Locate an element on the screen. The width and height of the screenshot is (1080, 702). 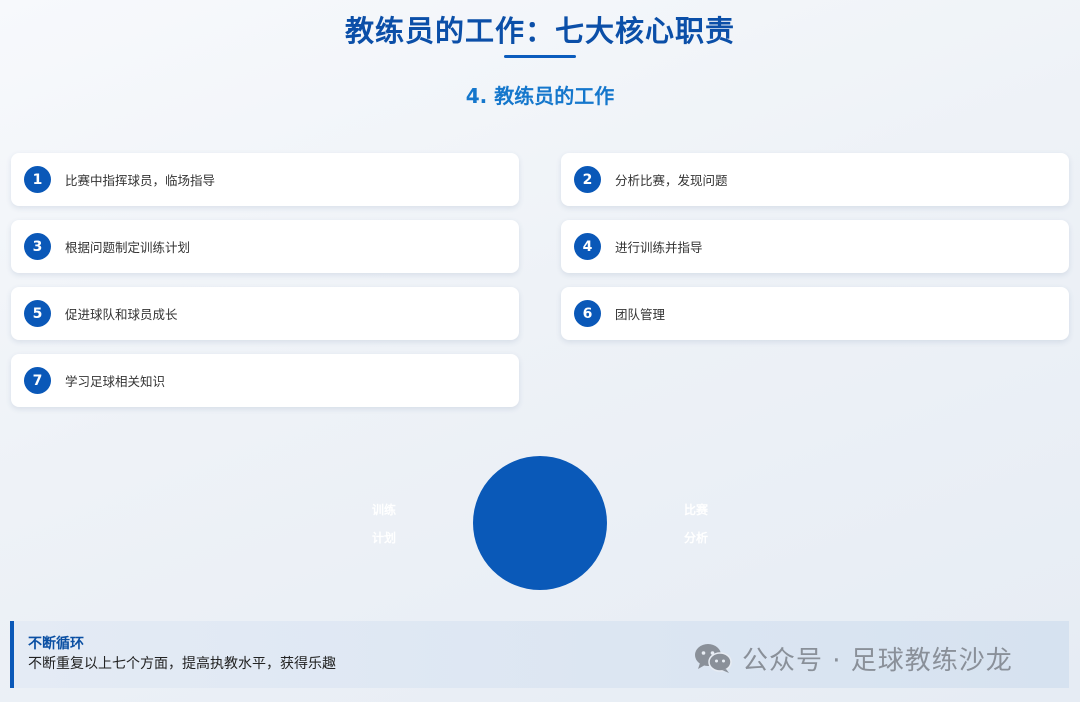
page-title: 教练员的工作：七大核心职责 is located at coordinates (539, 31).